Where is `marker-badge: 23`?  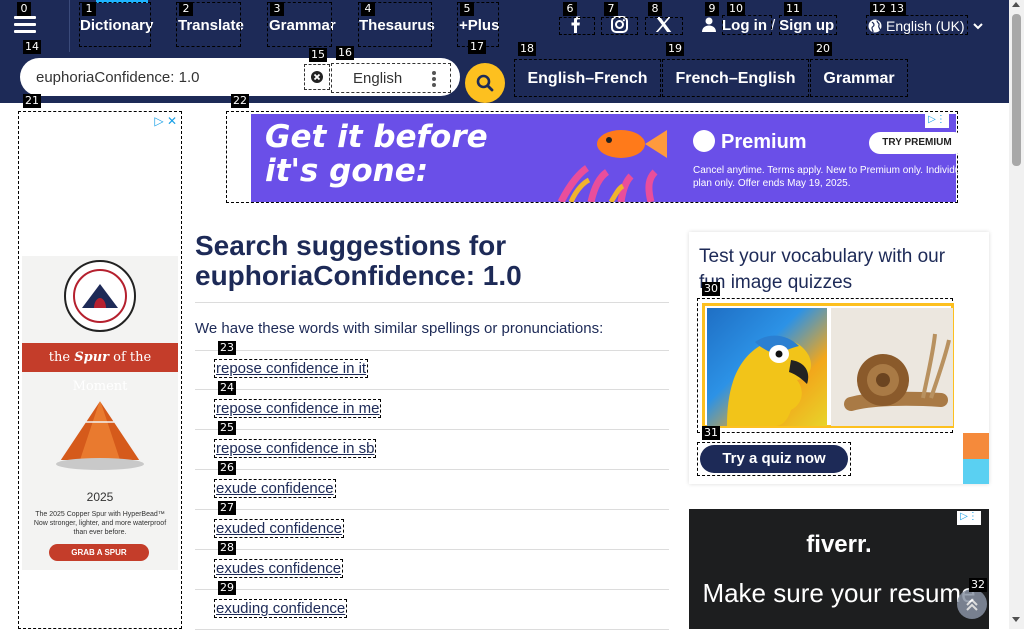
marker-badge: 23 is located at coordinates (227, 348).